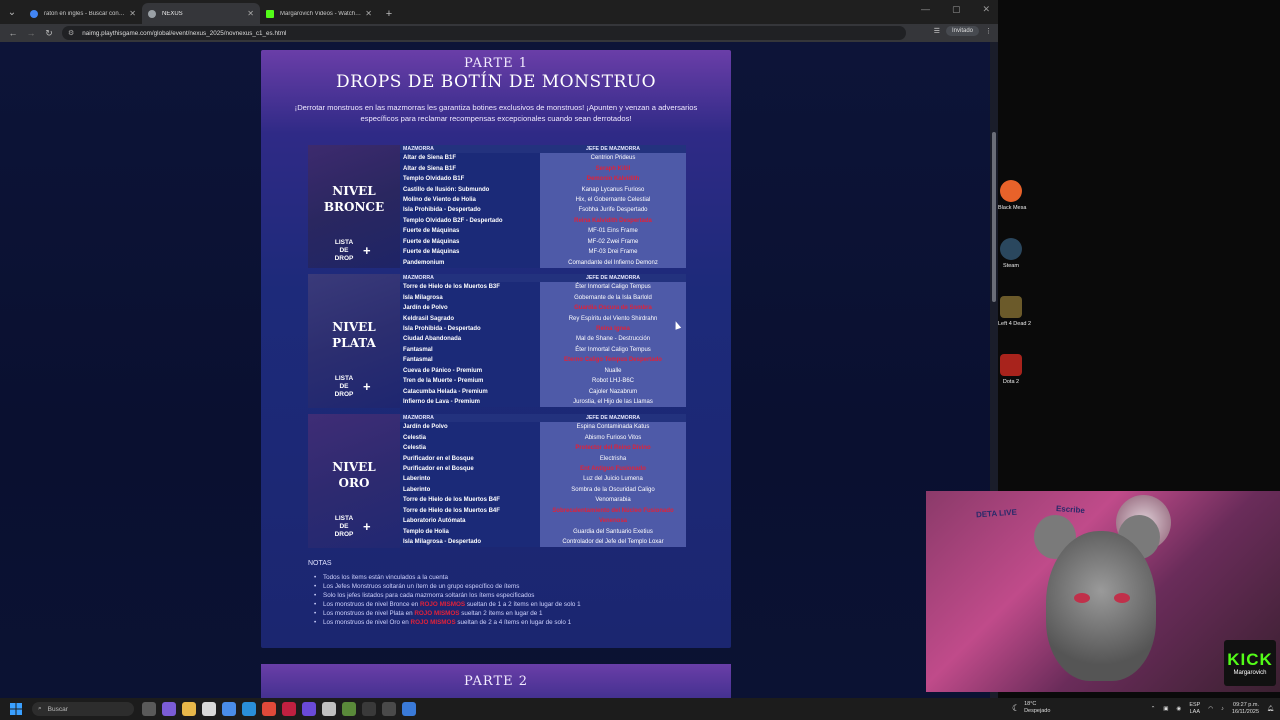 Image resolution: width=1280 pixels, height=720 pixels. What do you see at coordinates (956, 9) in the screenshot?
I see `maximize-icon: ▢` at bounding box center [956, 9].